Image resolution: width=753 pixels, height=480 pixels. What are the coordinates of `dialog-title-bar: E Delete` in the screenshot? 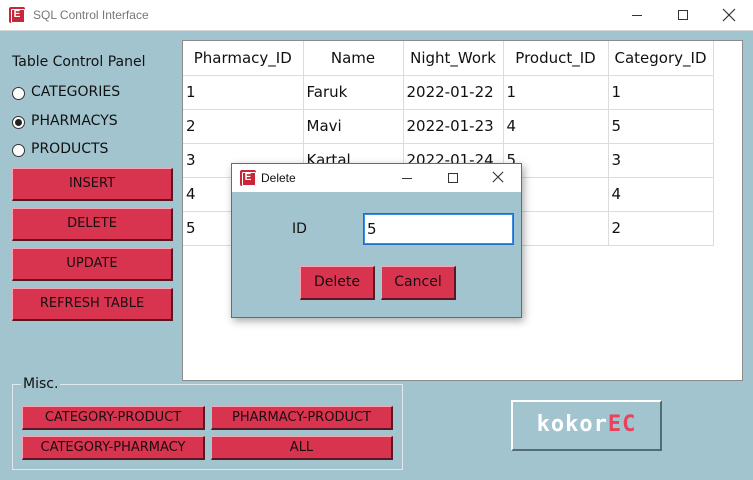 It's located at (376, 178).